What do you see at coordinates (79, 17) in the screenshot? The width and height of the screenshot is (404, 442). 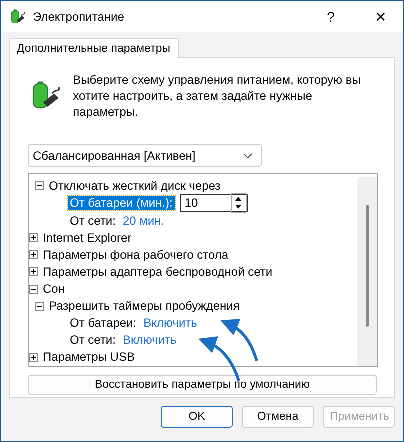 I see `window-title: Электропитание` at bounding box center [79, 17].